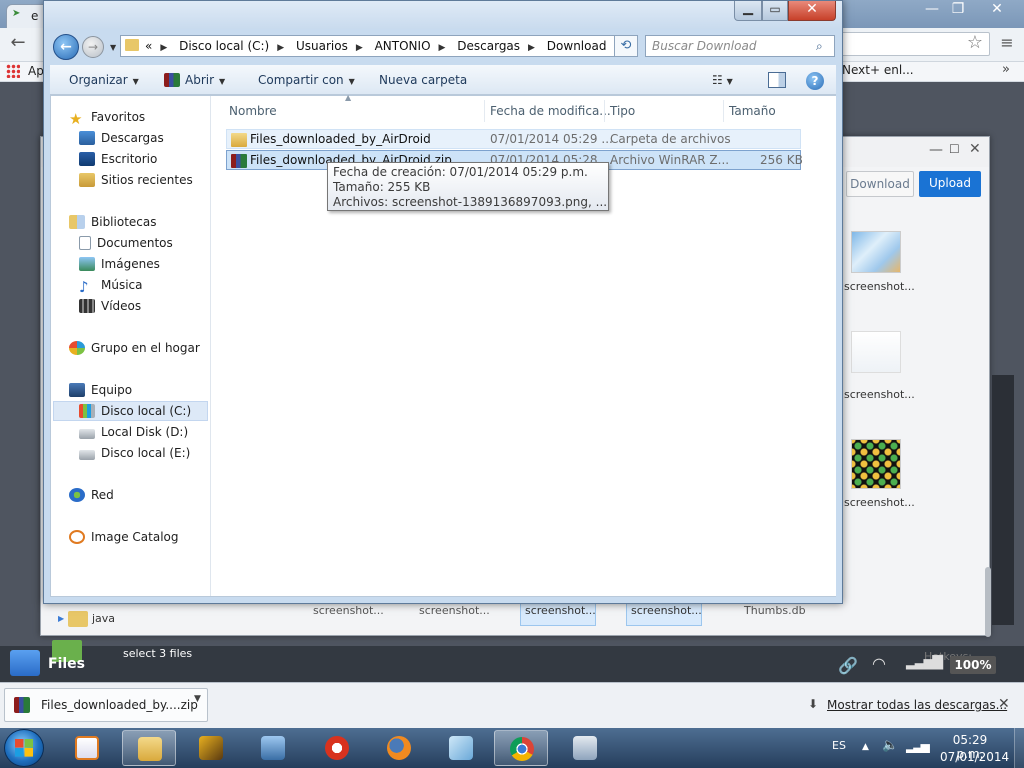 Image resolution: width=1024 pixels, height=768 pixels. I want to click on nav-label: Favoritos, so click(118, 117).